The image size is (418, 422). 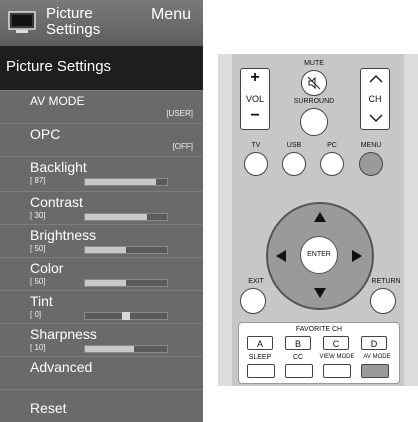 I want to click on menu-item-label: OPC, so click(x=45, y=134).